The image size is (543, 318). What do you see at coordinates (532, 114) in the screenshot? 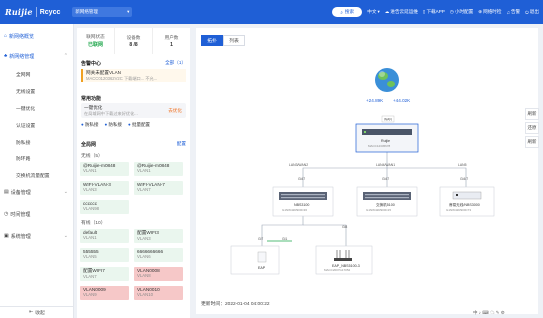
I see `refresh-button: 刷新` at bounding box center [532, 114].